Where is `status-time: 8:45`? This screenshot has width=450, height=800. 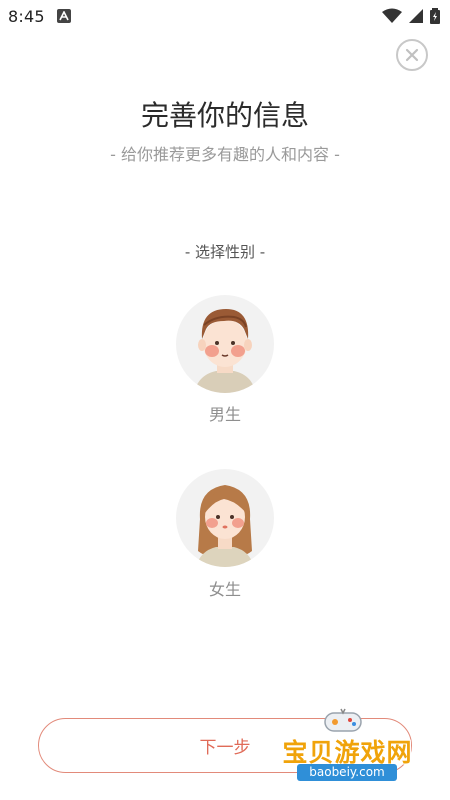 status-time: 8:45 is located at coordinates (26, 16).